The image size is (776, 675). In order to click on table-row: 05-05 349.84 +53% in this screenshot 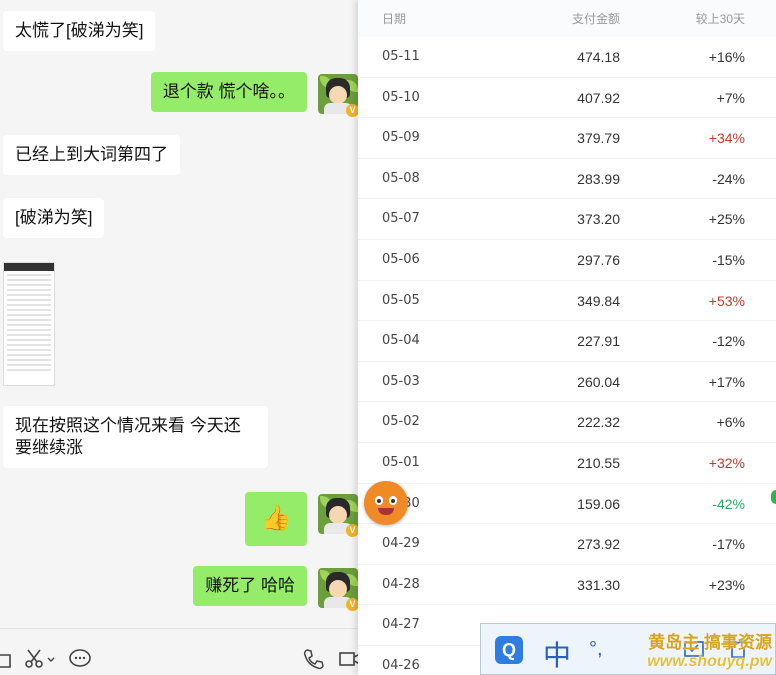, I will do `click(567, 301)`.